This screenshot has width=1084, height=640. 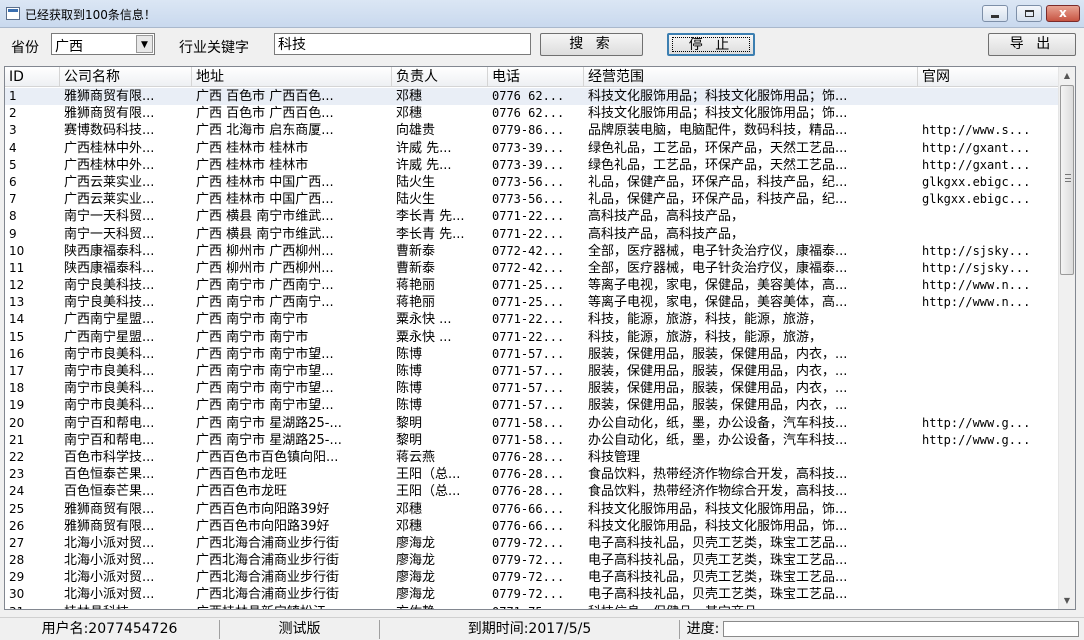 What do you see at coordinates (440, 77) in the screenshot?
I see `column-header-contact: 负责人` at bounding box center [440, 77].